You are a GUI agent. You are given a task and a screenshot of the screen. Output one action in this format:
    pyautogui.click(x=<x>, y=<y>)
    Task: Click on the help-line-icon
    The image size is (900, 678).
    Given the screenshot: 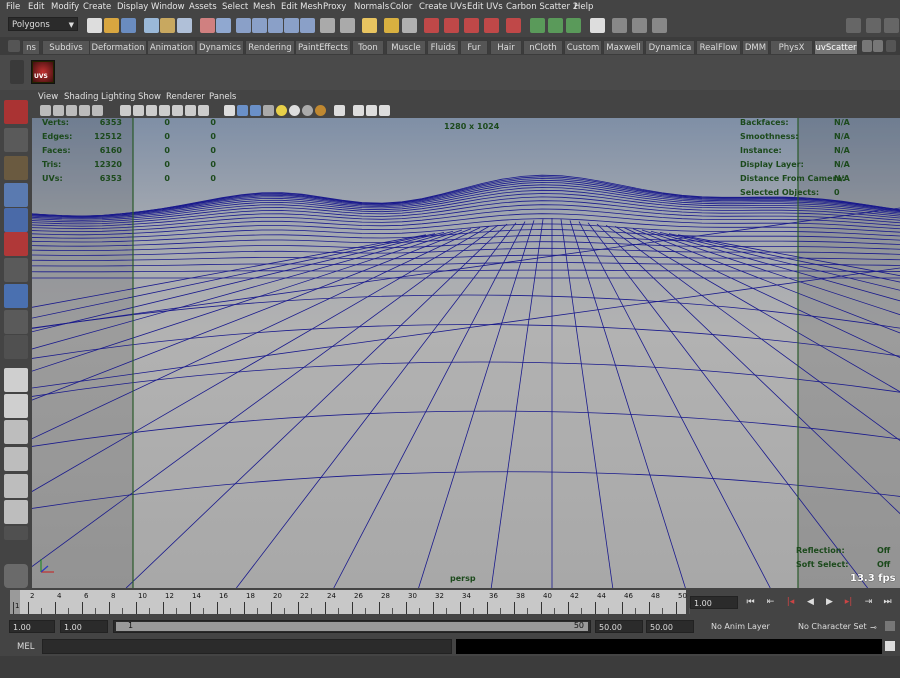 What is the action you would take?
    pyautogui.click(x=369, y=25)
    